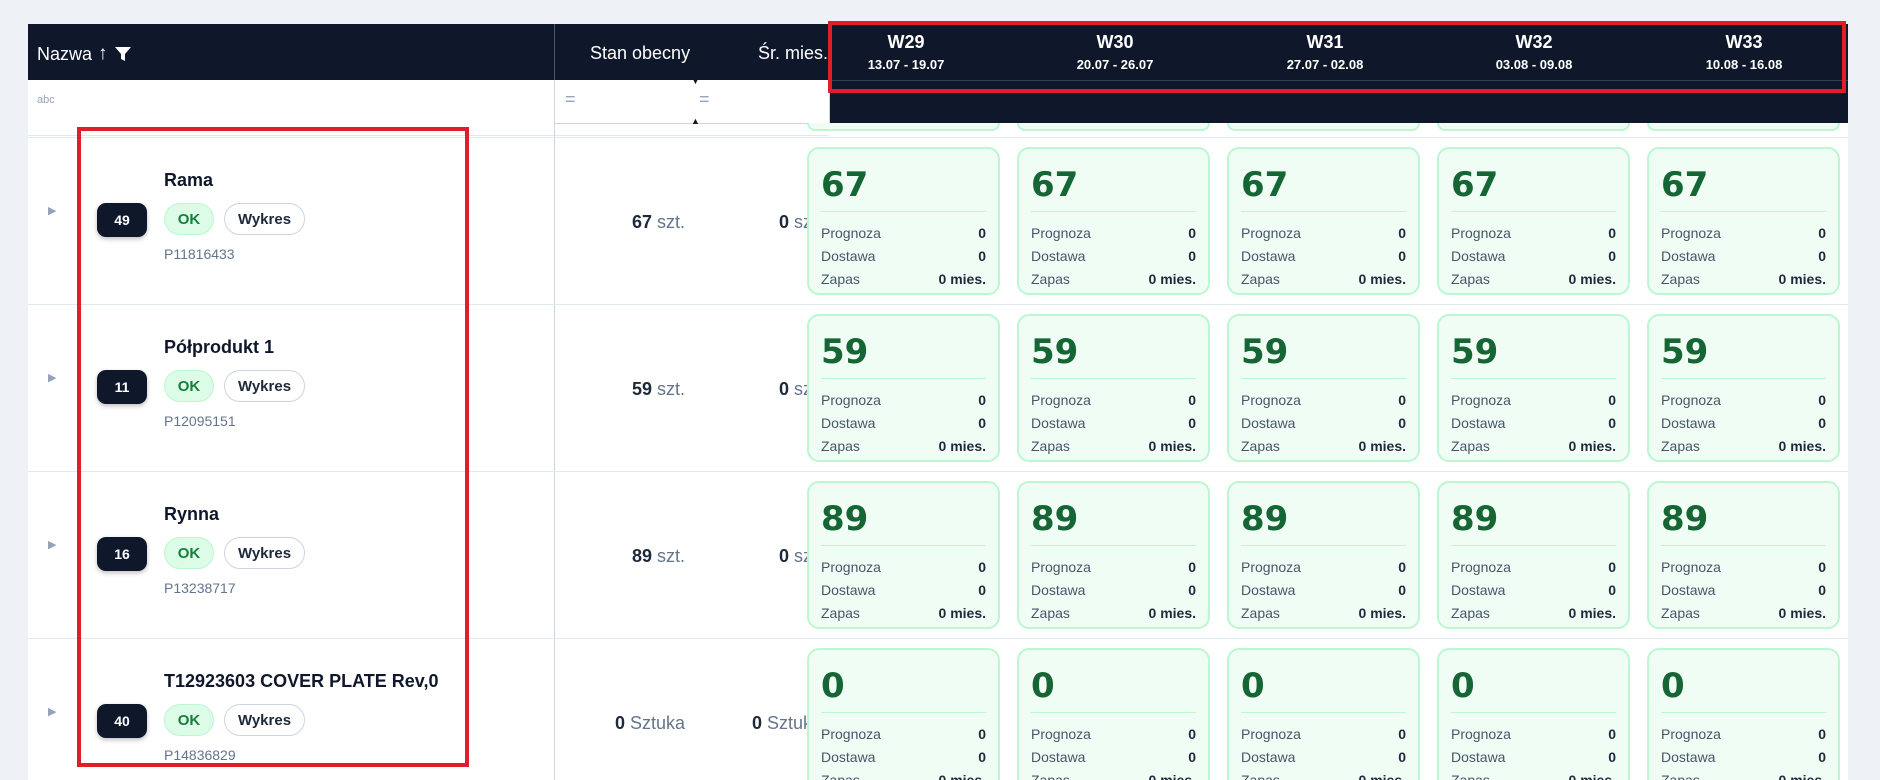 The width and height of the screenshot is (1880, 780). What do you see at coordinates (46, 100) in the screenshot?
I see `text-filter-input: abc` at bounding box center [46, 100].